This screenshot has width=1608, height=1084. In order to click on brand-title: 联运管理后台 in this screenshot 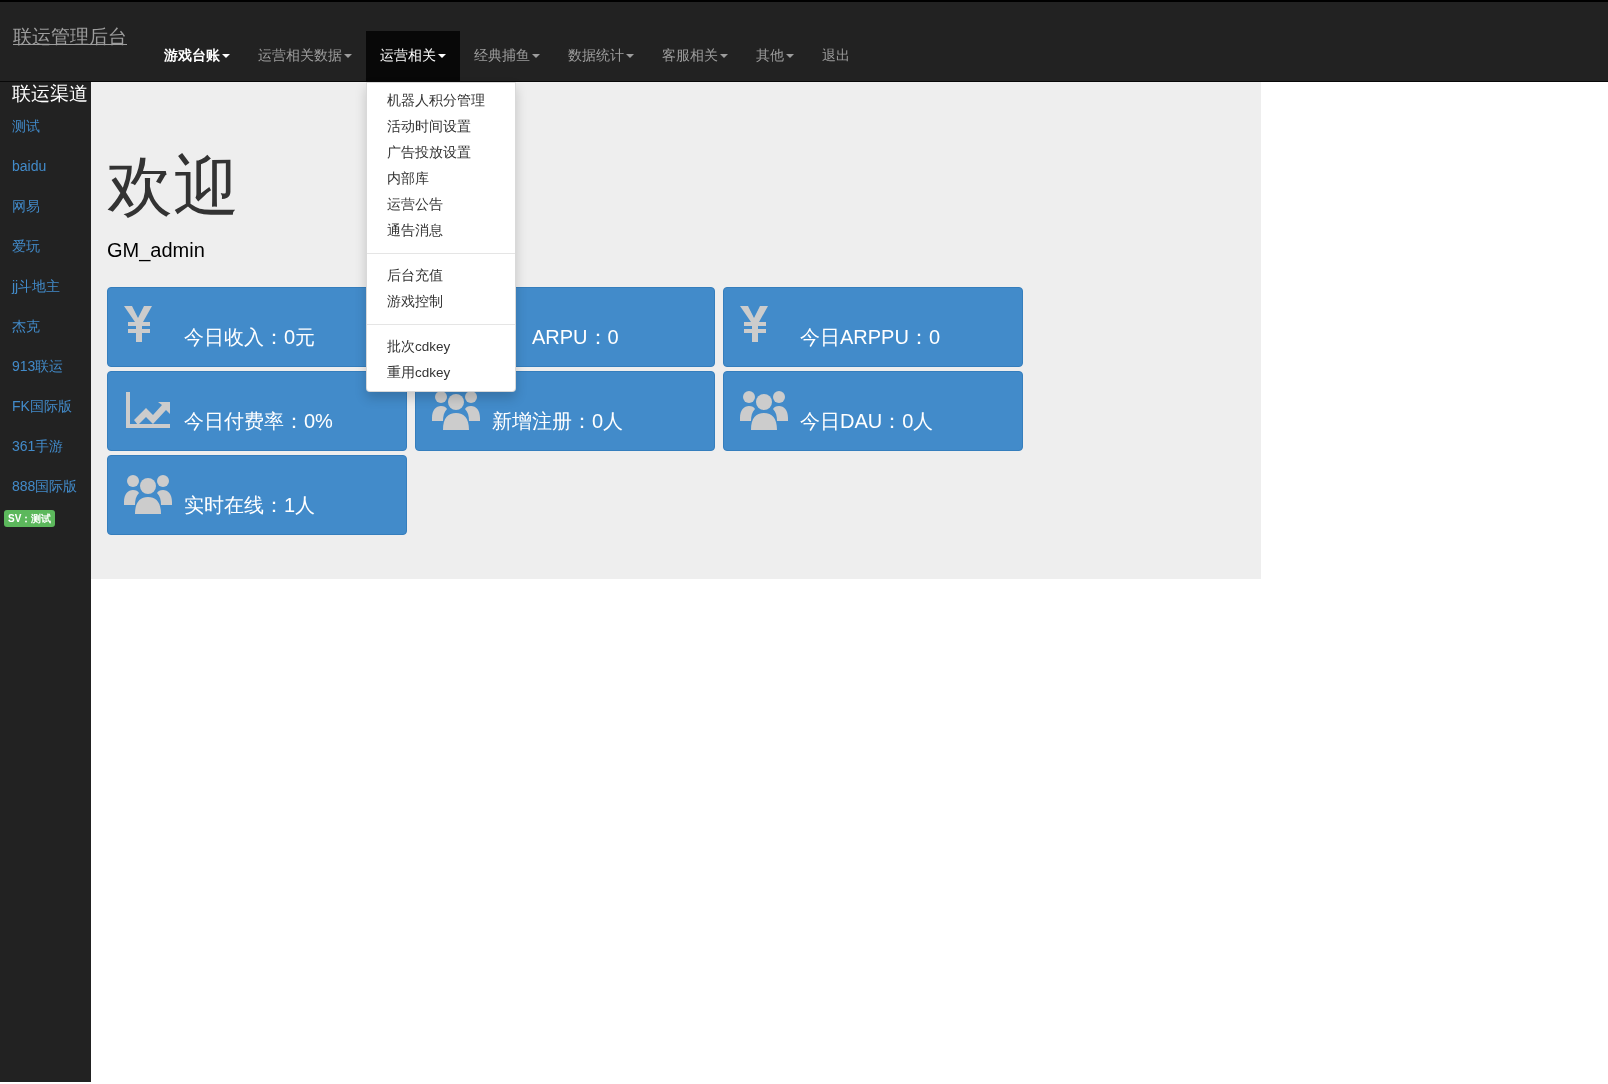, I will do `click(75, 27)`.